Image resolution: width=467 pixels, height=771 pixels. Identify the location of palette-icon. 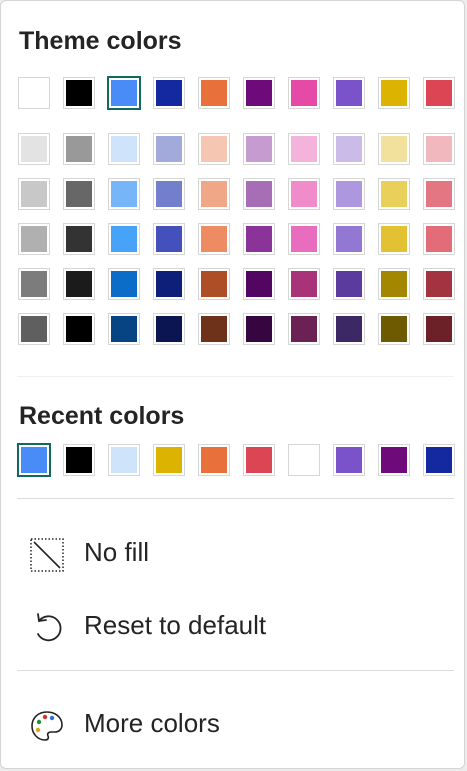
(47, 726).